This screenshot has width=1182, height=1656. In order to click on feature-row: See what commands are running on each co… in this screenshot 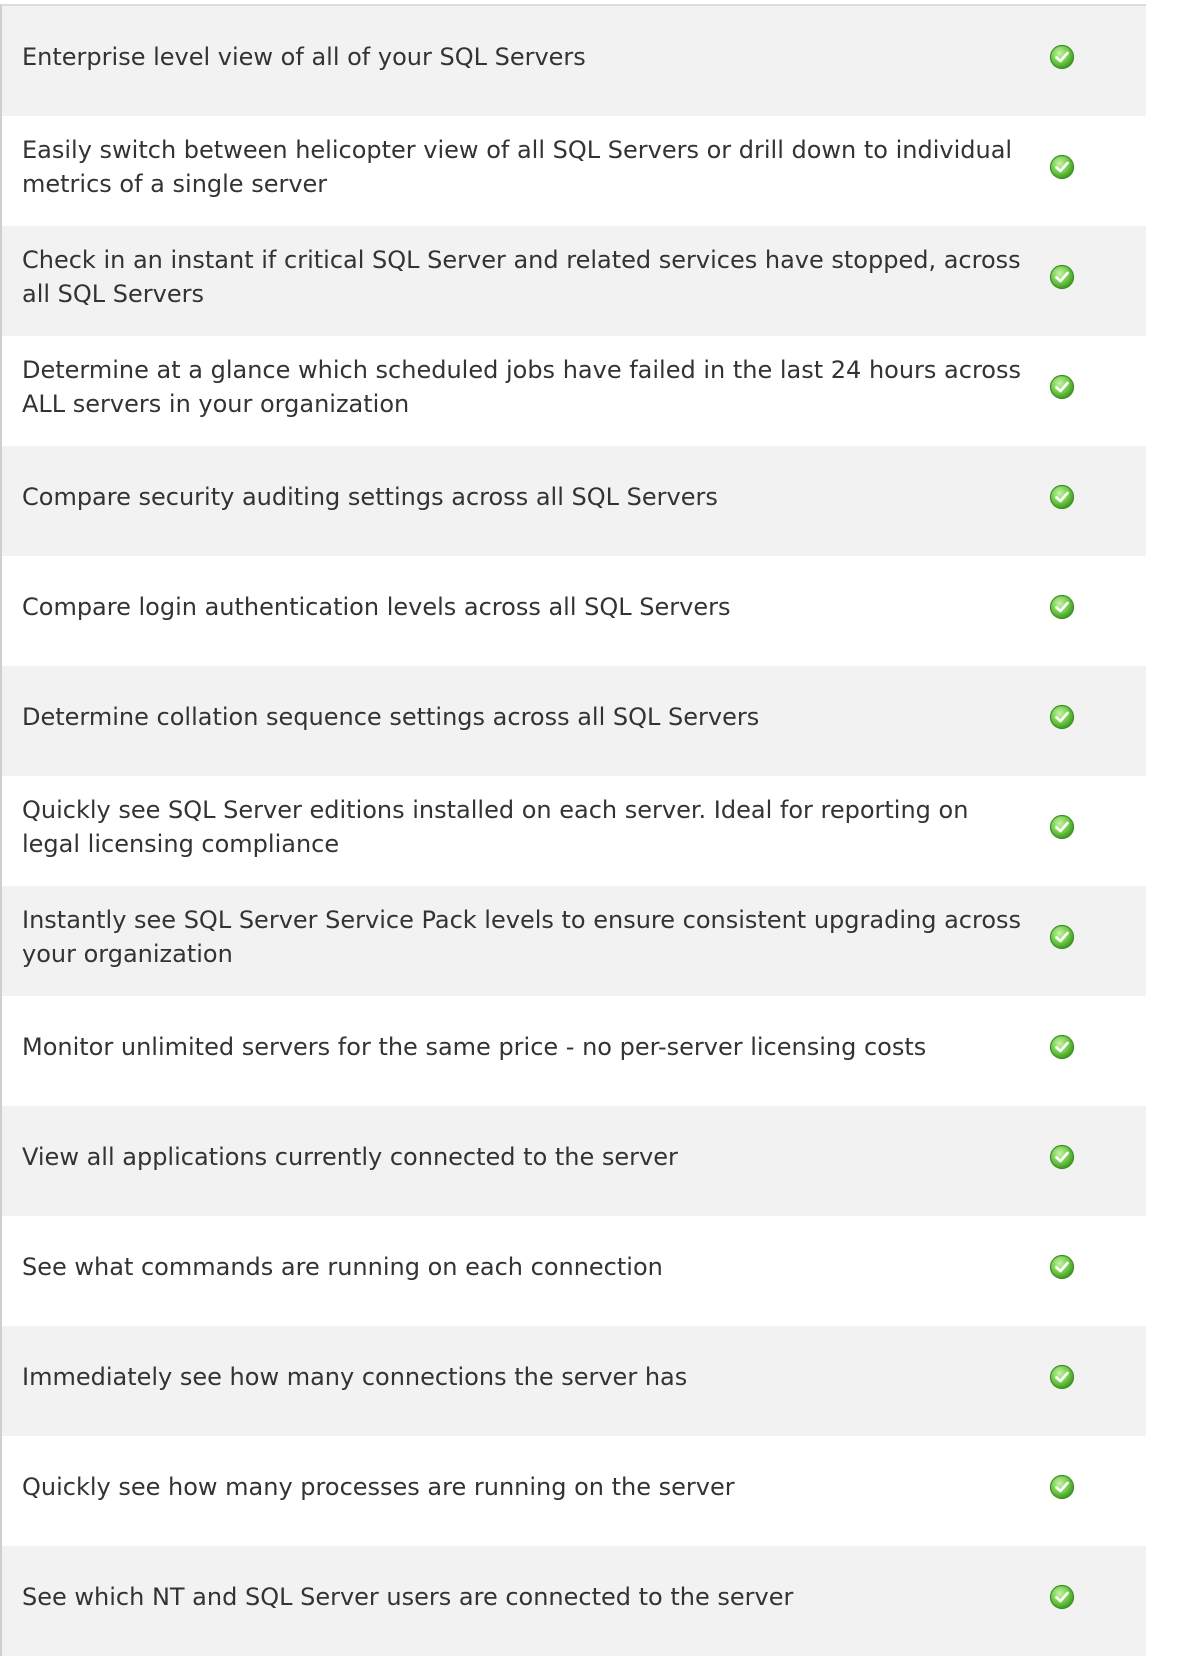, I will do `click(574, 1271)`.